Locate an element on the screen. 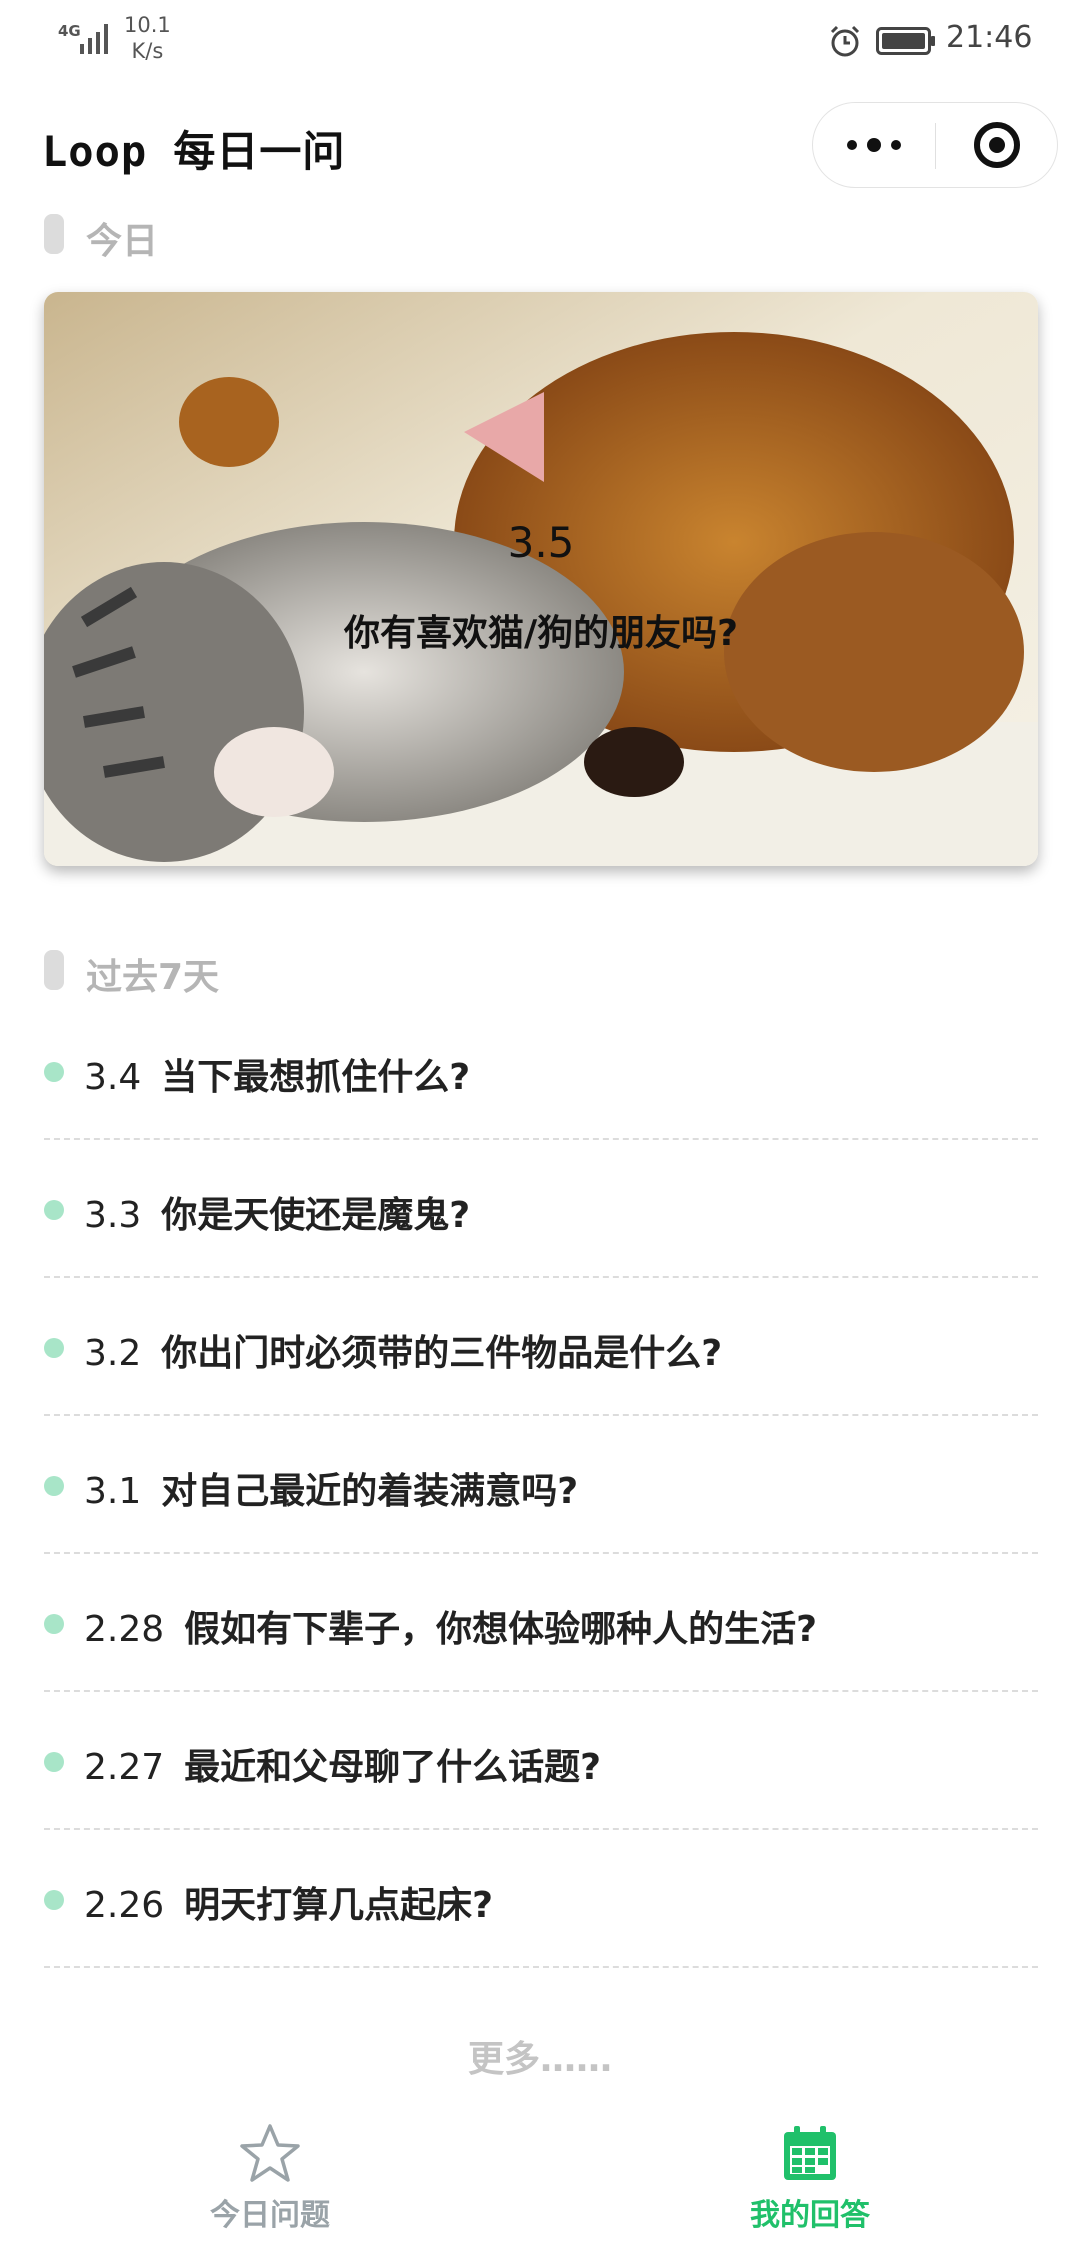 The image size is (1080, 2244). tab-today-question: 今日问题 is located at coordinates (270, 2176).